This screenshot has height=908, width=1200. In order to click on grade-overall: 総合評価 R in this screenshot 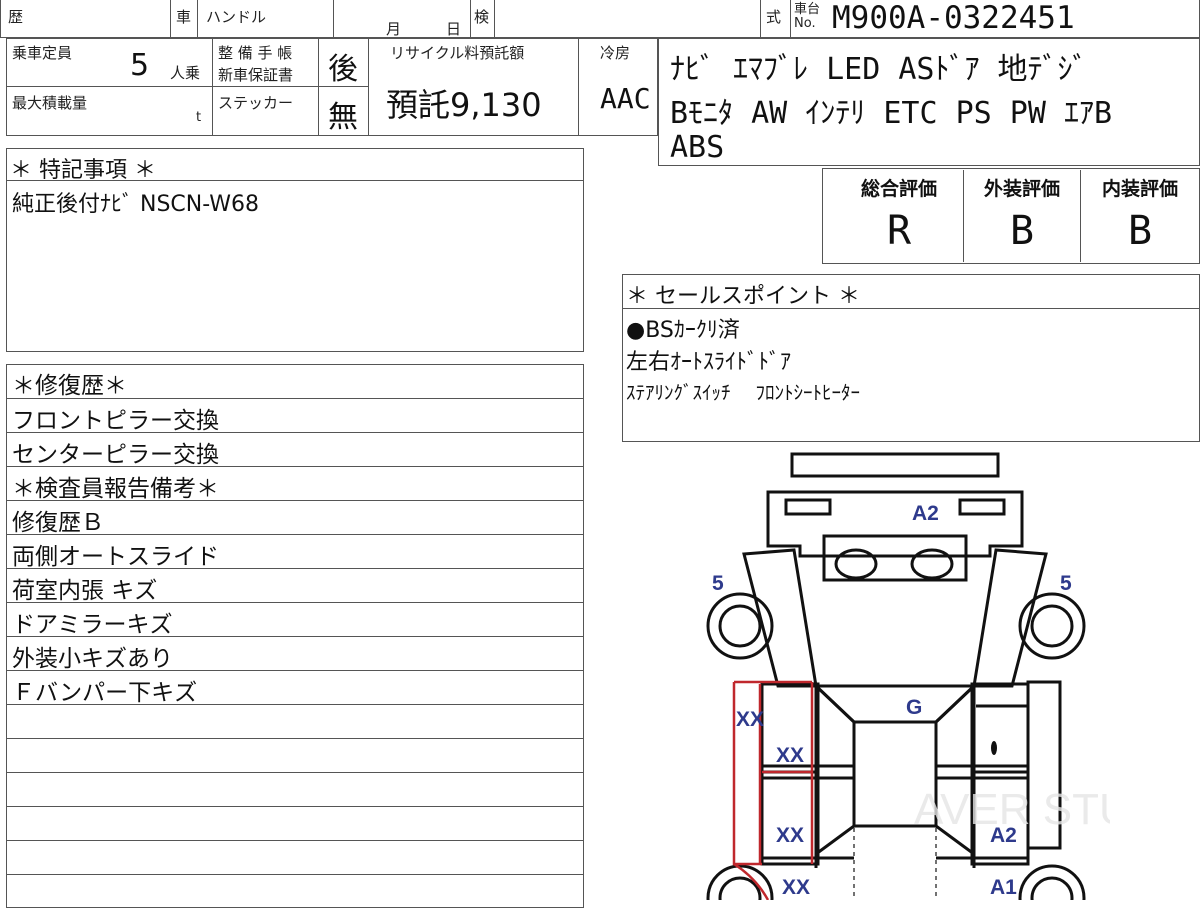, I will do `click(899, 216)`.